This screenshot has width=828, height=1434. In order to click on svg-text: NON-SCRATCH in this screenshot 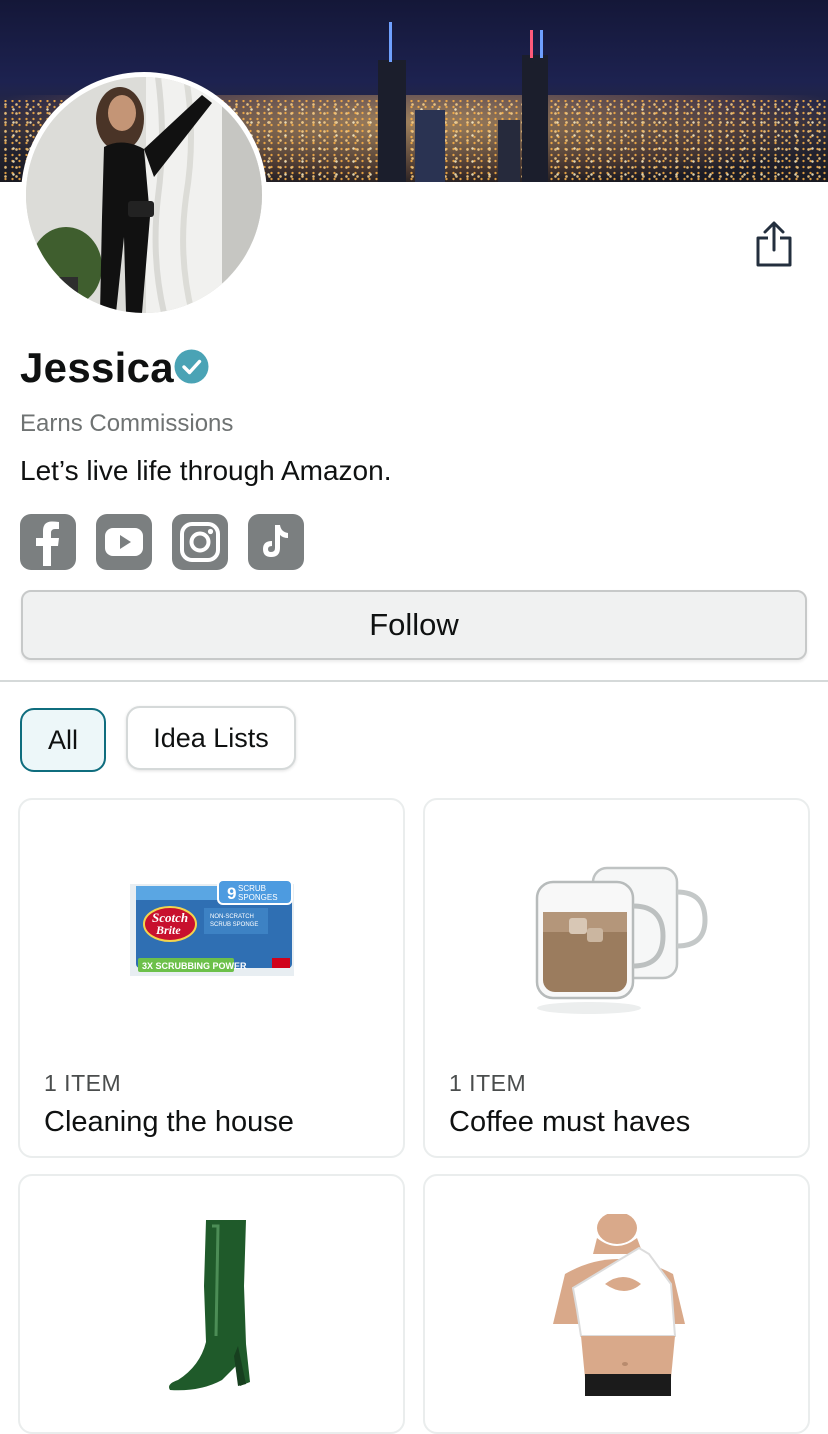, I will do `click(232, 917)`.